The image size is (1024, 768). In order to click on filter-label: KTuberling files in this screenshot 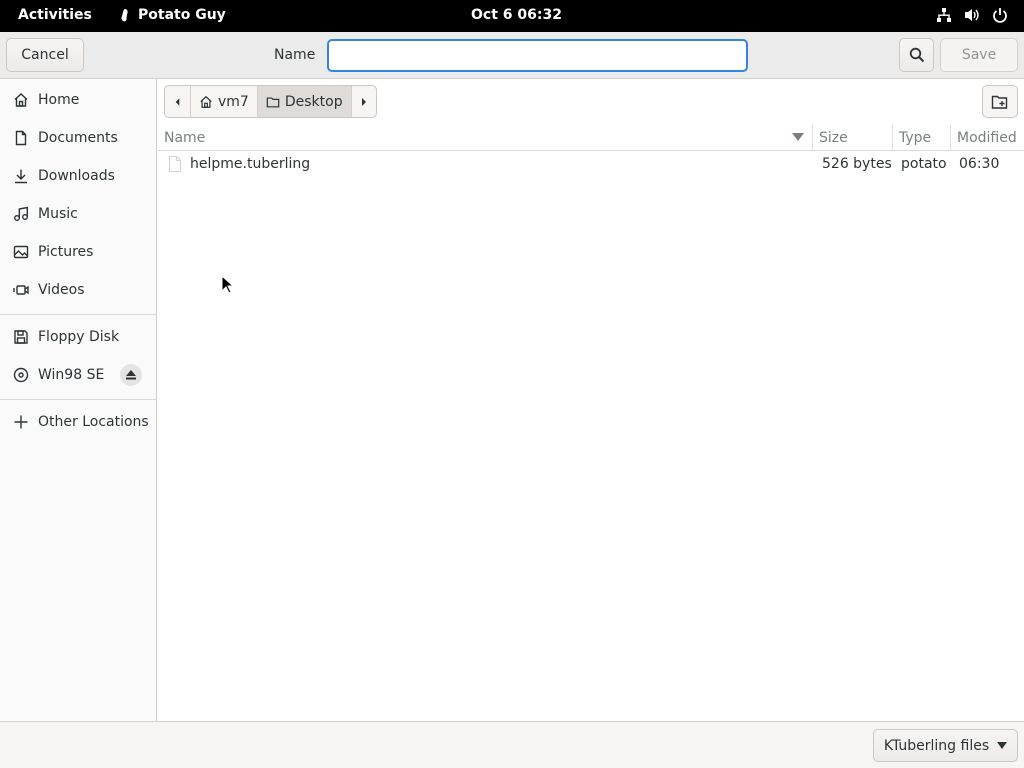, I will do `click(936, 745)`.